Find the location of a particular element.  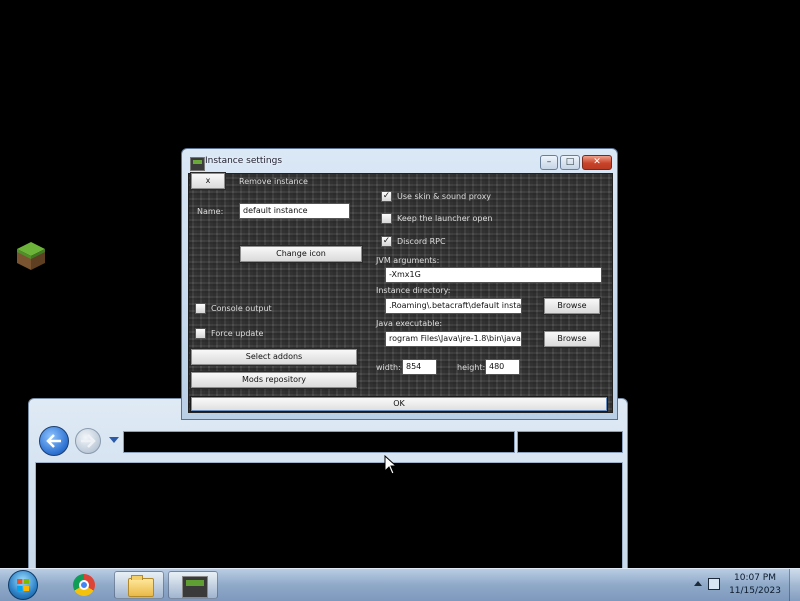

address-bar is located at coordinates (319, 442).